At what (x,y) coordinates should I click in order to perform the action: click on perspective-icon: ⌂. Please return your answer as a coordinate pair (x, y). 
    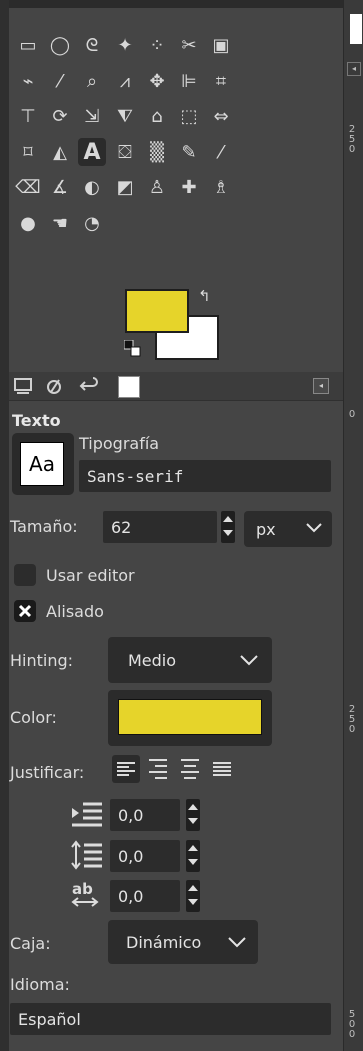
    Looking at the image, I should click on (157, 116).